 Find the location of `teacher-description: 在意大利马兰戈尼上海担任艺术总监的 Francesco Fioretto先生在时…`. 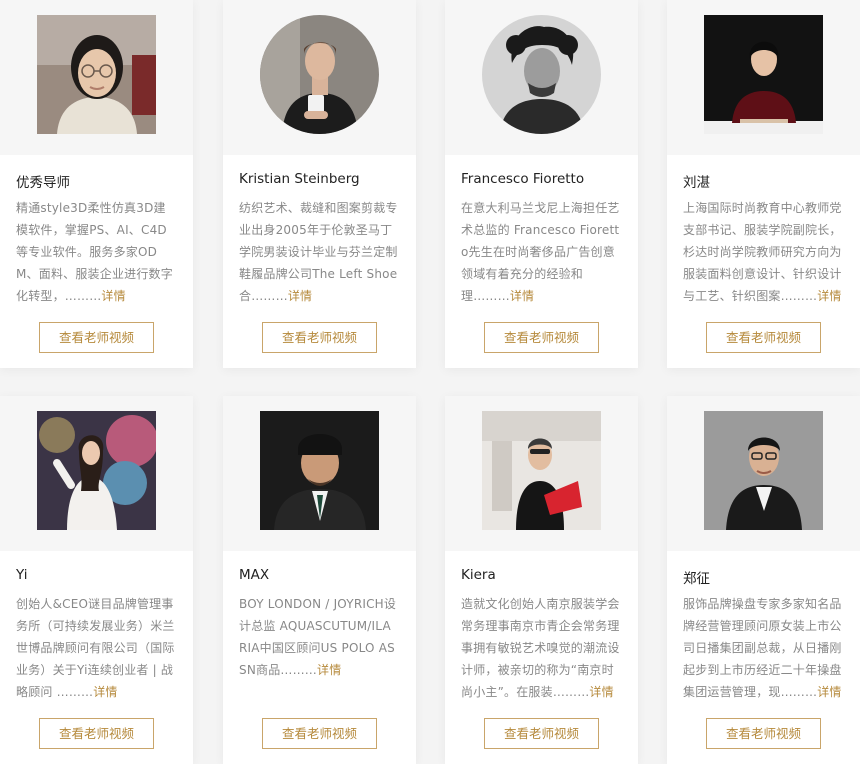

teacher-description: 在意大利马兰戈尼上海担任艺术总监的 Francesco Fioretto先生在时… is located at coordinates (541, 252).